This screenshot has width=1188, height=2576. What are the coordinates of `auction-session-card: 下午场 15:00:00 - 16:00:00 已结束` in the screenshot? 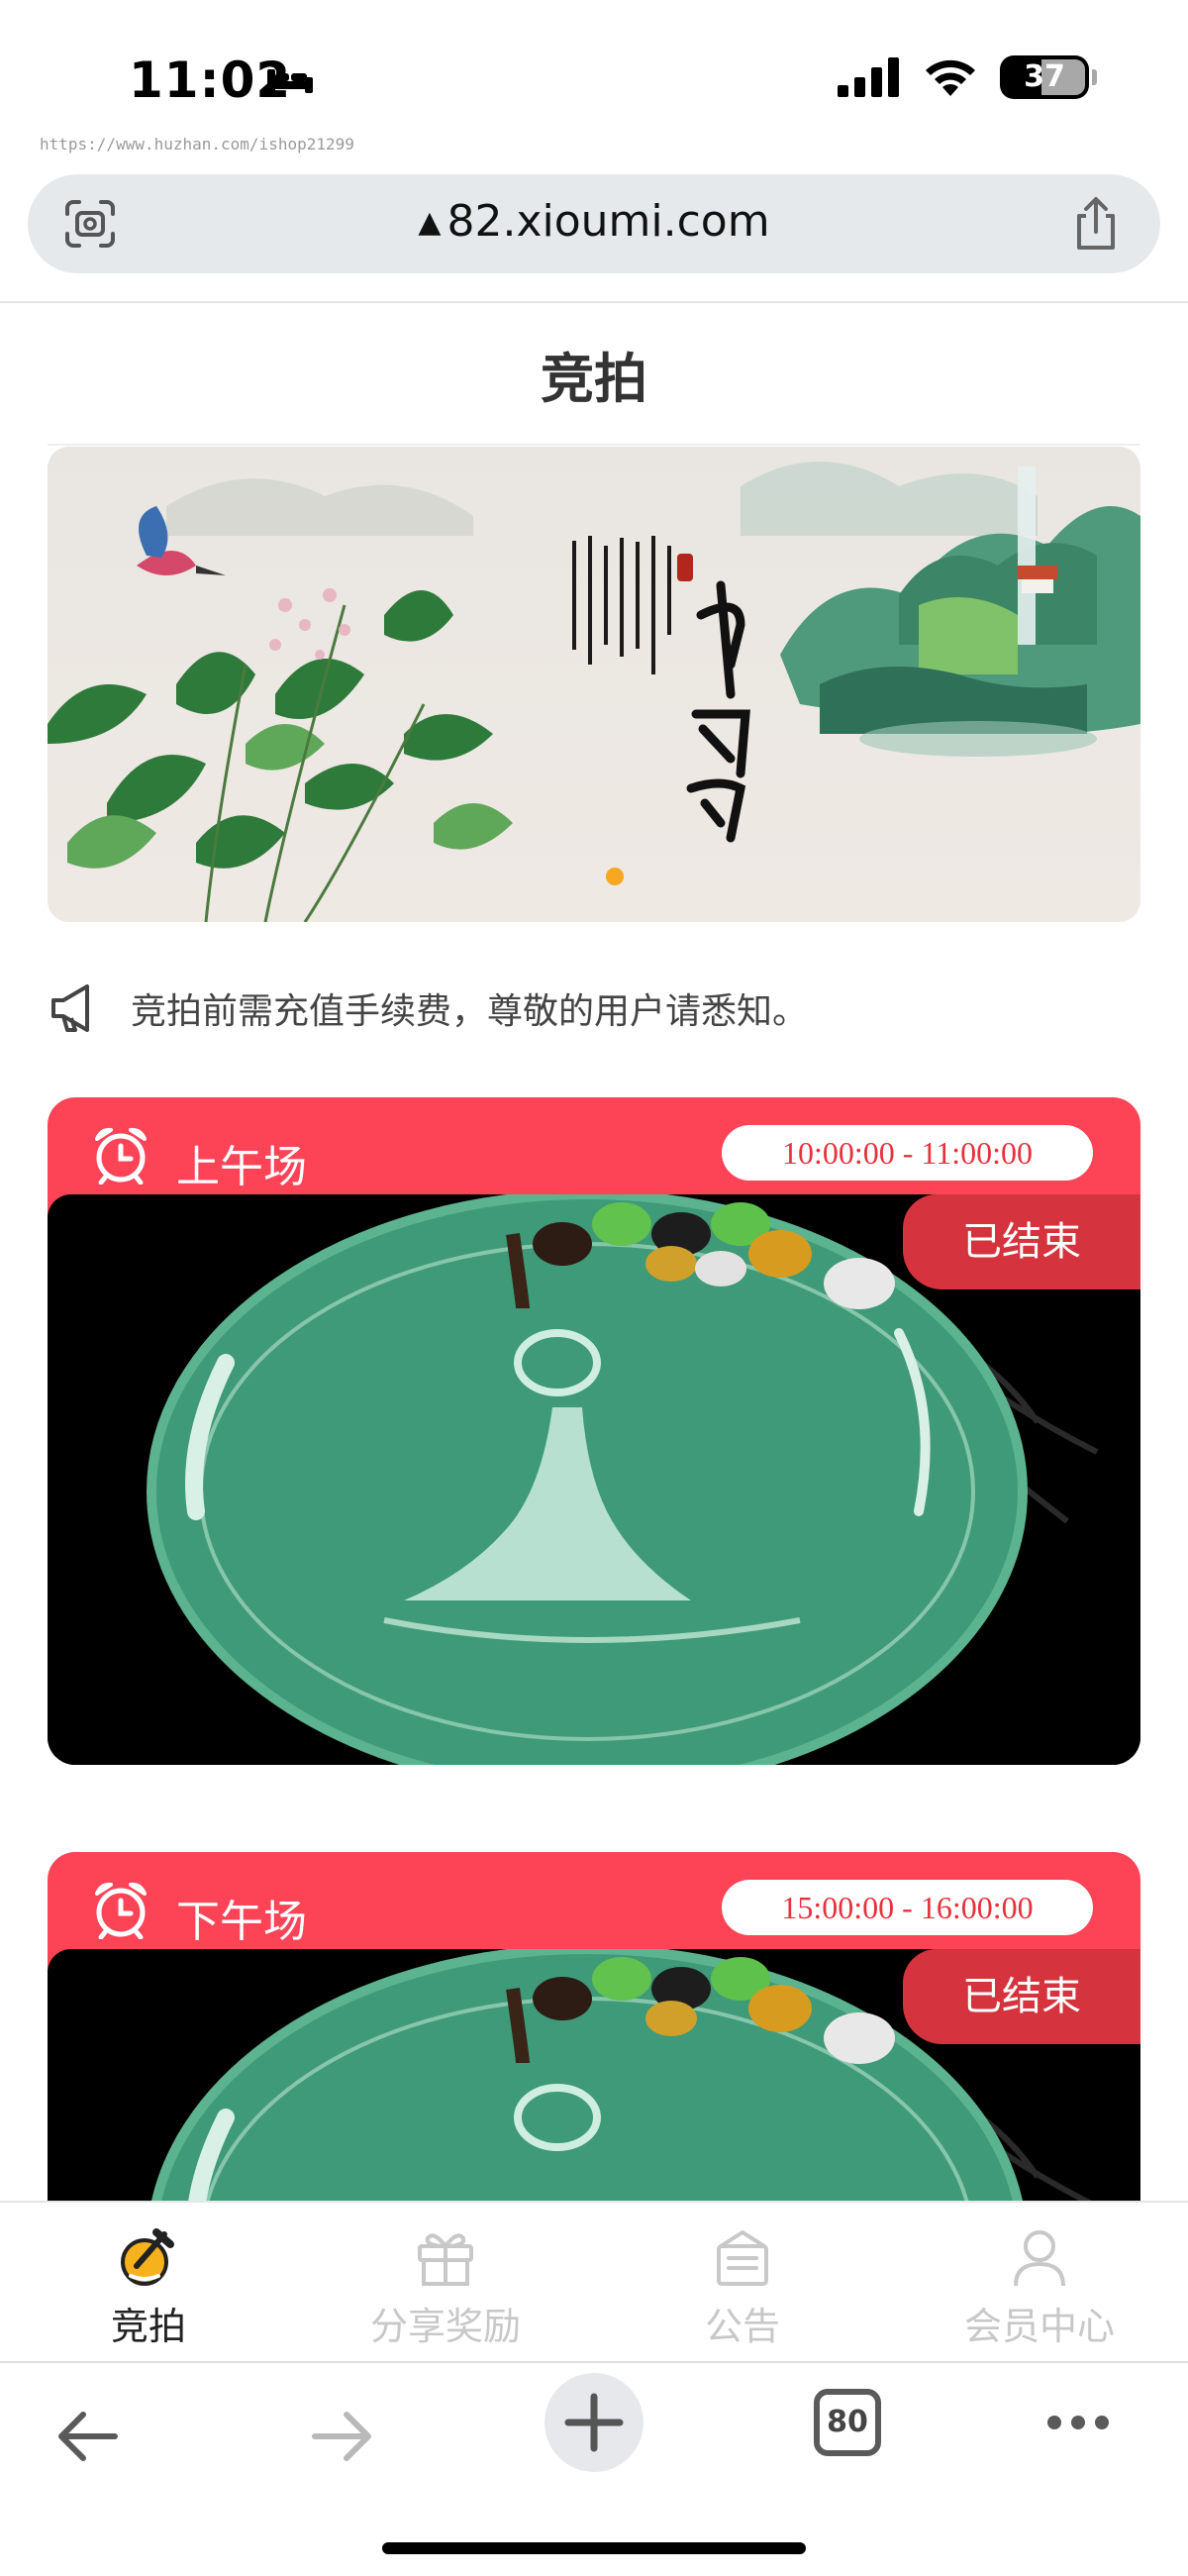 It's located at (594, 2026).